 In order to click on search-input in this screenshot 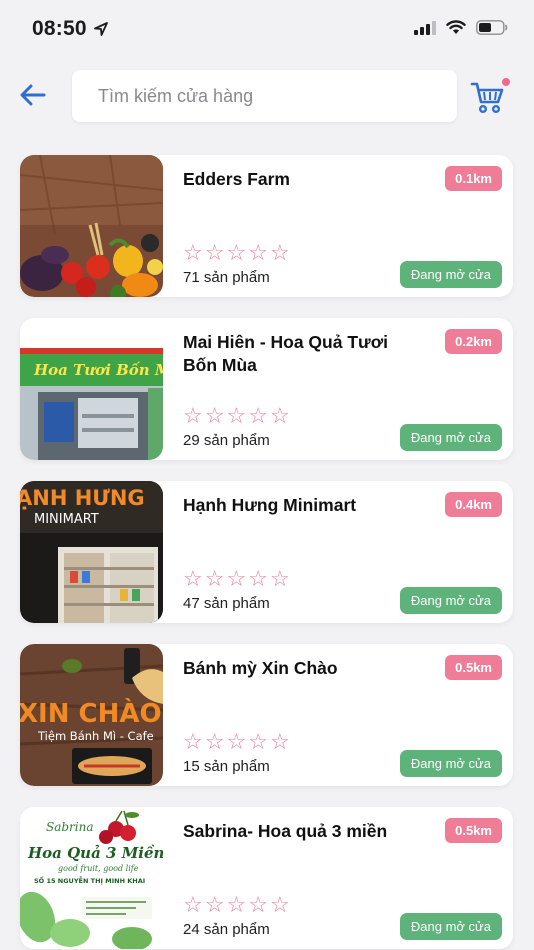, I will do `click(264, 96)`.